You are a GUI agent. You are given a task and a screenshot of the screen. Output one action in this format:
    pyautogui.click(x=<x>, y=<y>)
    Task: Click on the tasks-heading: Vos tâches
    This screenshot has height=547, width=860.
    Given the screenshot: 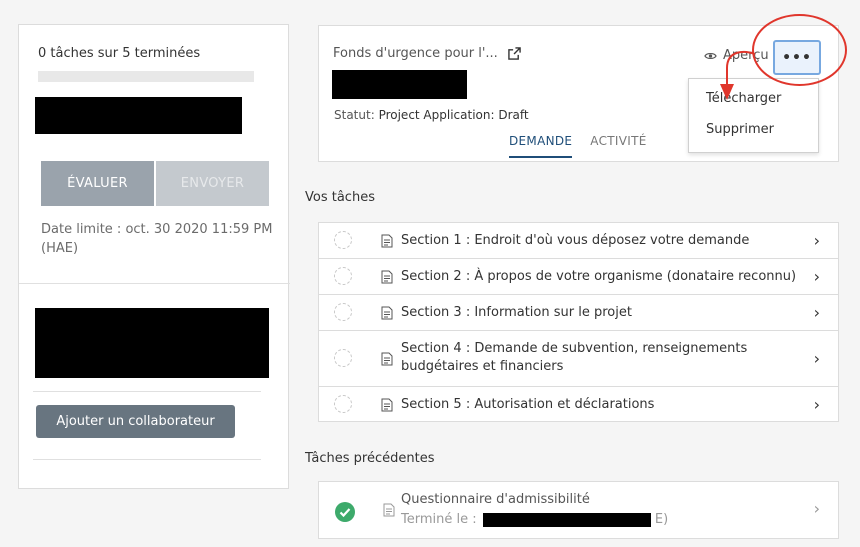 What is the action you would take?
    pyautogui.click(x=340, y=197)
    